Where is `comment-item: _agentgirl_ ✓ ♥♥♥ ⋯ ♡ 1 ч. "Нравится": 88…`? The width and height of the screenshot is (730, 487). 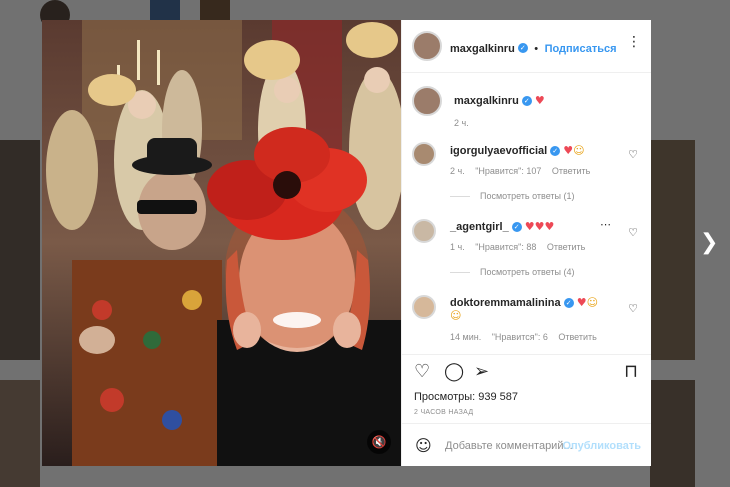
comment-item: _agentgirl_ ✓ ♥♥♥ ⋯ ♡ 1 ч. "Нравится": 88… is located at coordinates (527, 254).